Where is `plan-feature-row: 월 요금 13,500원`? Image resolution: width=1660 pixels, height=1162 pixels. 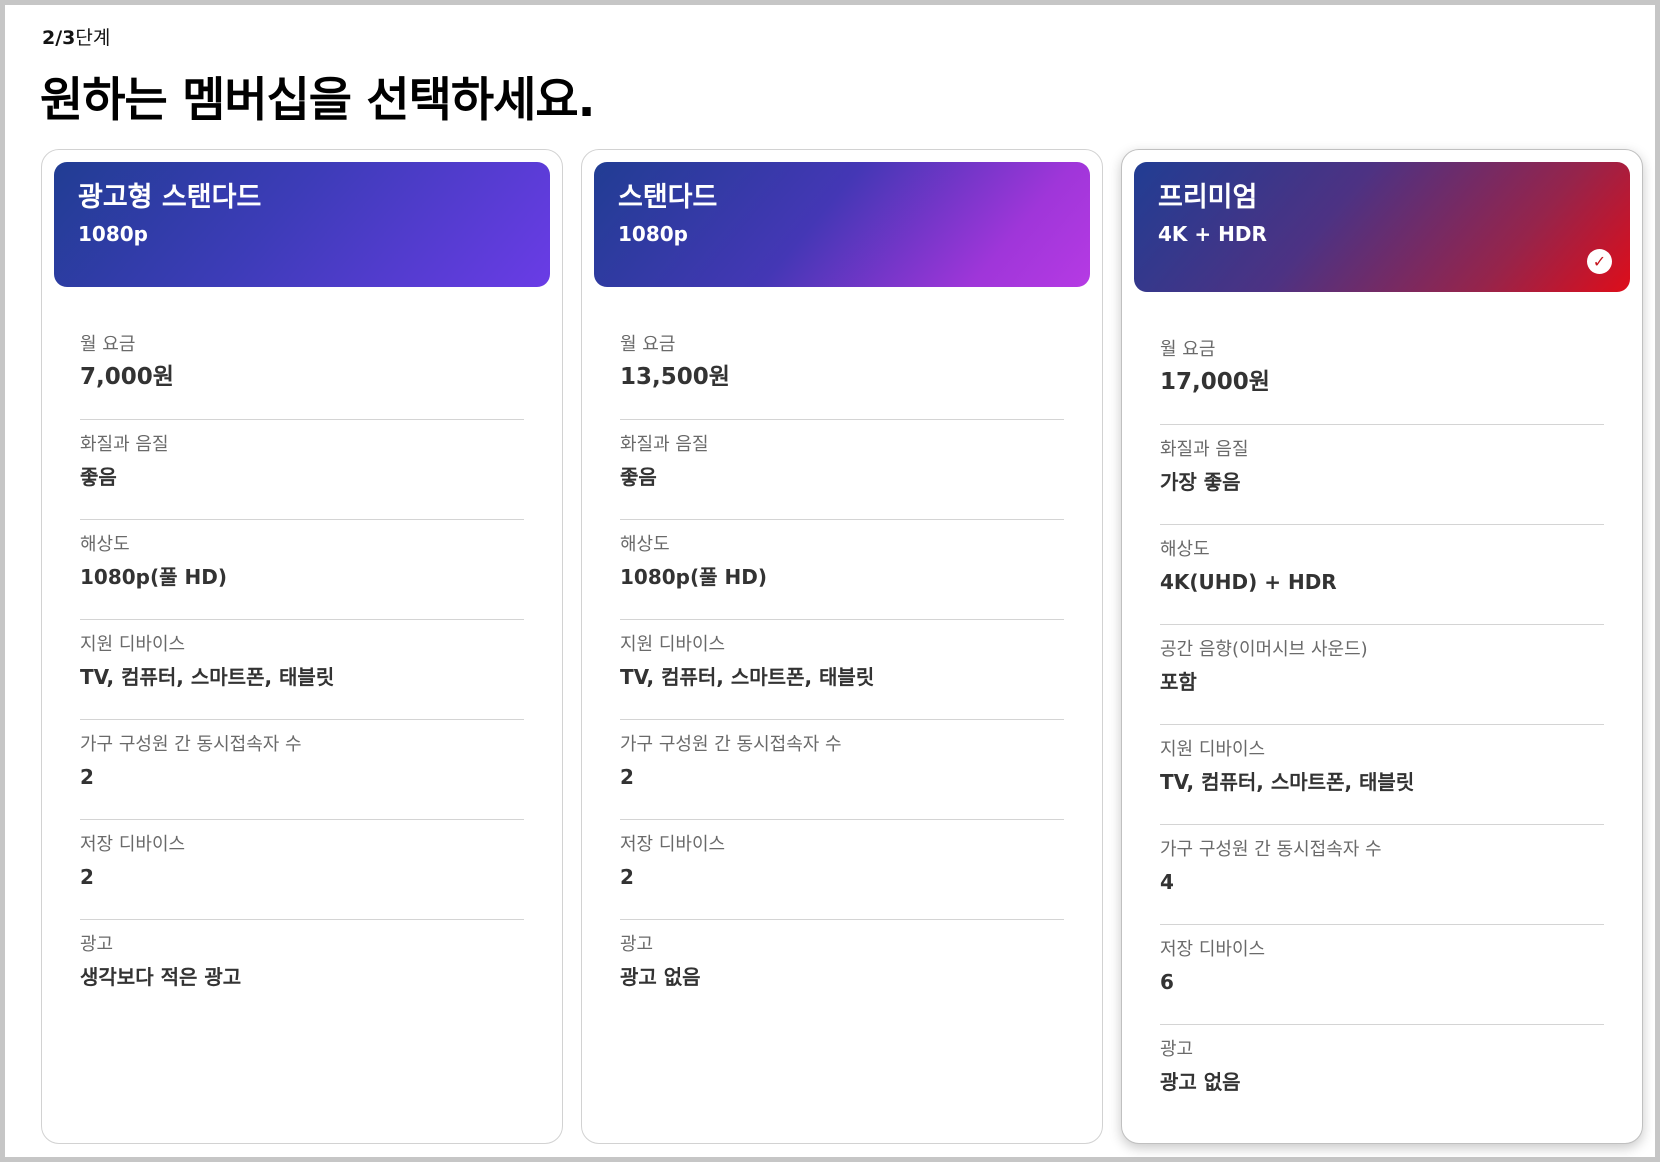 plan-feature-row: 월 요금 13,500원 is located at coordinates (842, 370).